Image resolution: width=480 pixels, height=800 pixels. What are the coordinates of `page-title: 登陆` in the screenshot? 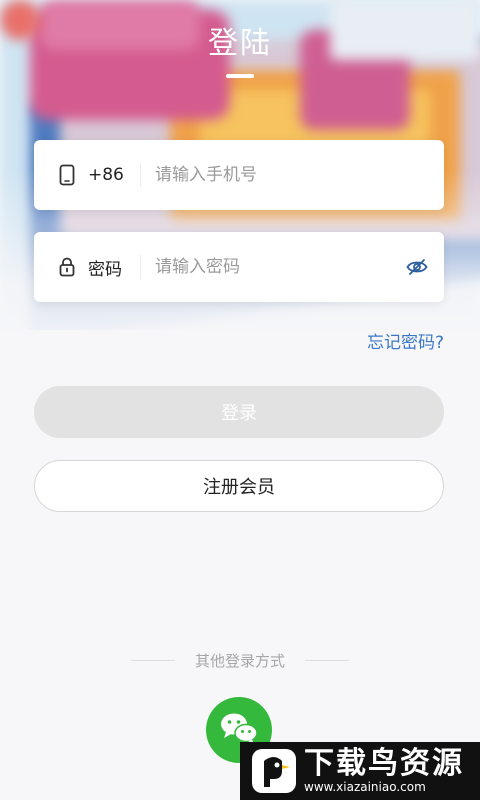 It's located at (240, 43).